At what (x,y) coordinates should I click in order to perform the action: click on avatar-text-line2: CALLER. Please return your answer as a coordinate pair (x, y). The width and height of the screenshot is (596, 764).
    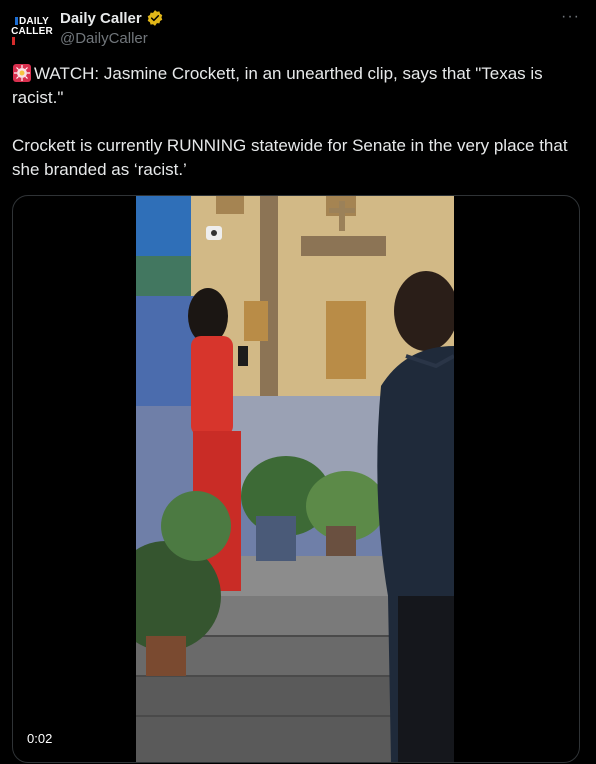
    Looking at the image, I should click on (32, 31).